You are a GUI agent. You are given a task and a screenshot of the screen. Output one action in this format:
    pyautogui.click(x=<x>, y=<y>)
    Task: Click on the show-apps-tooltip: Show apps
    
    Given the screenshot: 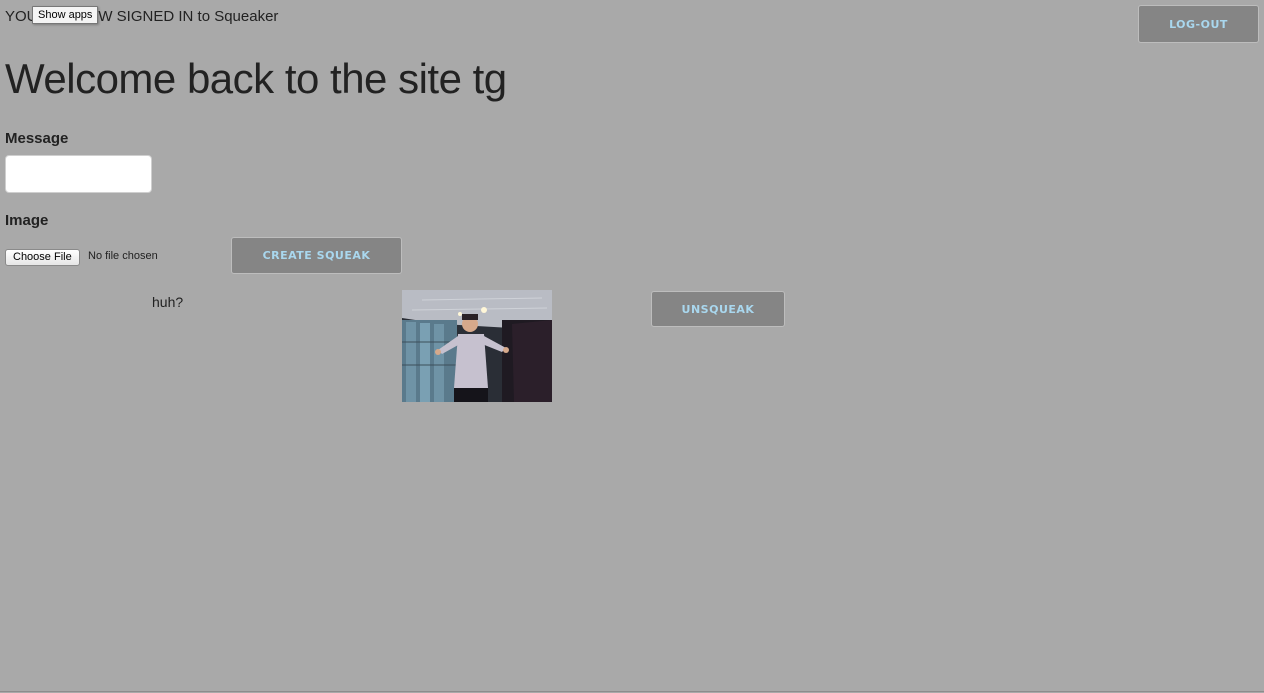 What is the action you would take?
    pyautogui.click(x=65, y=15)
    